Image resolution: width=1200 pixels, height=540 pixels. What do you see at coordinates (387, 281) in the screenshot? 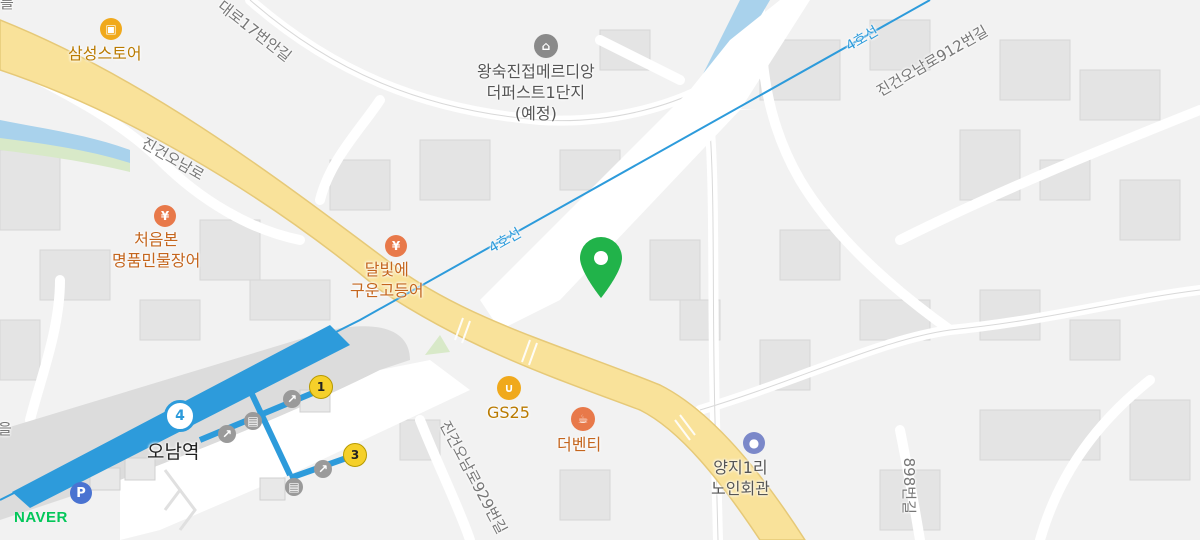
I see `poi-dalbit: 달빛에 구운고등어` at bounding box center [387, 281].